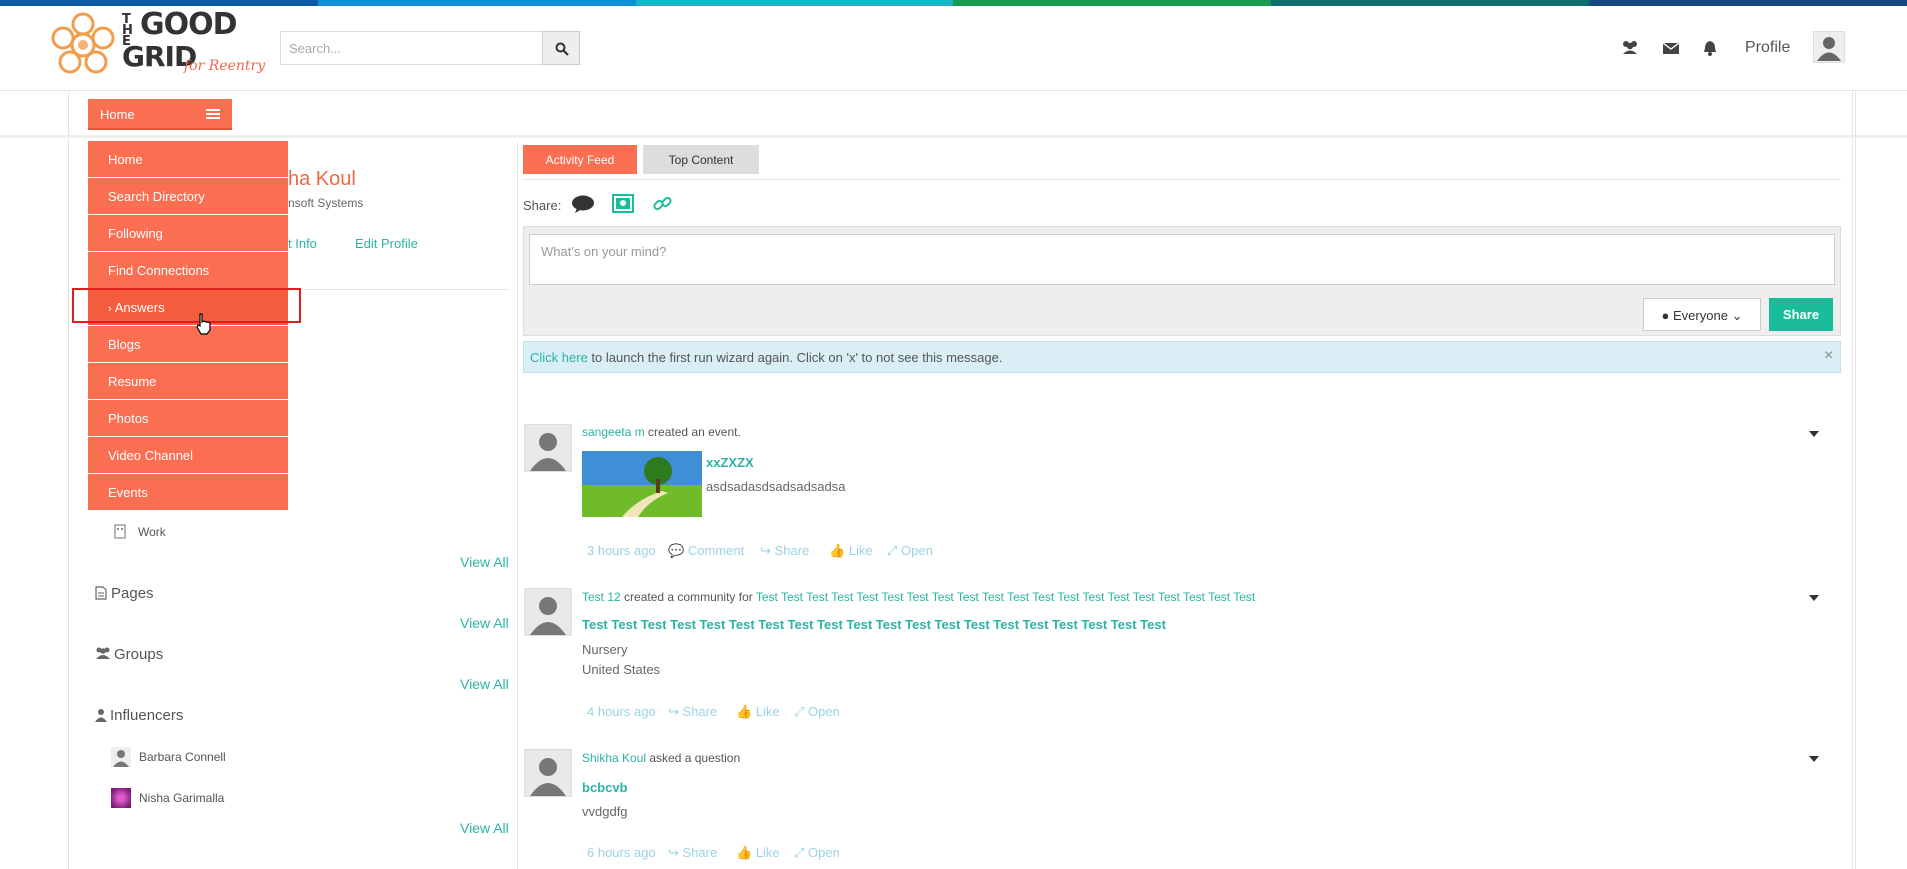 The height and width of the screenshot is (869, 1907). Describe the element at coordinates (159, 270) in the screenshot. I see `menu-item-label: Find Connections` at that location.